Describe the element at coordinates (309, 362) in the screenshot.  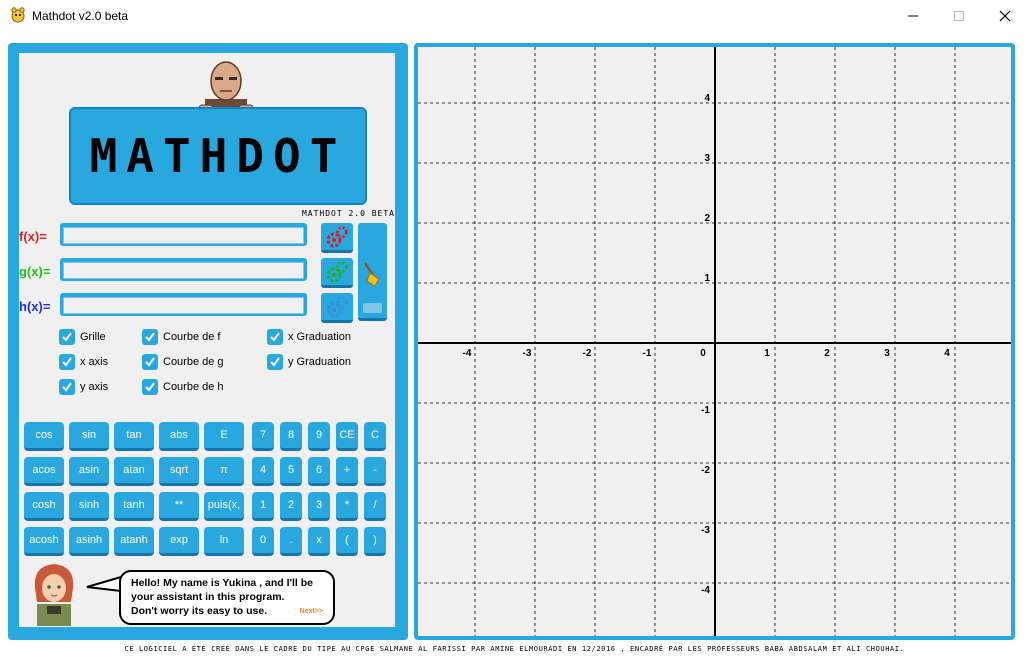
I see `checkbox-y-graduation: y Graduation` at that location.